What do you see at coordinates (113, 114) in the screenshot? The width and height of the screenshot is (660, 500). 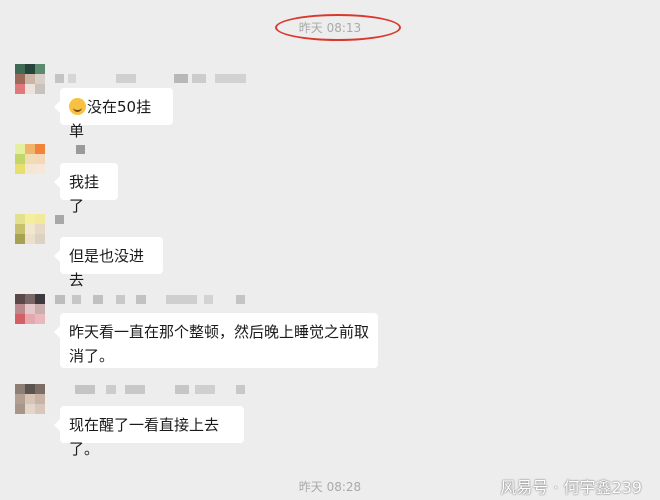 I see `message-bubble: 没在50挂单` at bounding box center [113, 114].